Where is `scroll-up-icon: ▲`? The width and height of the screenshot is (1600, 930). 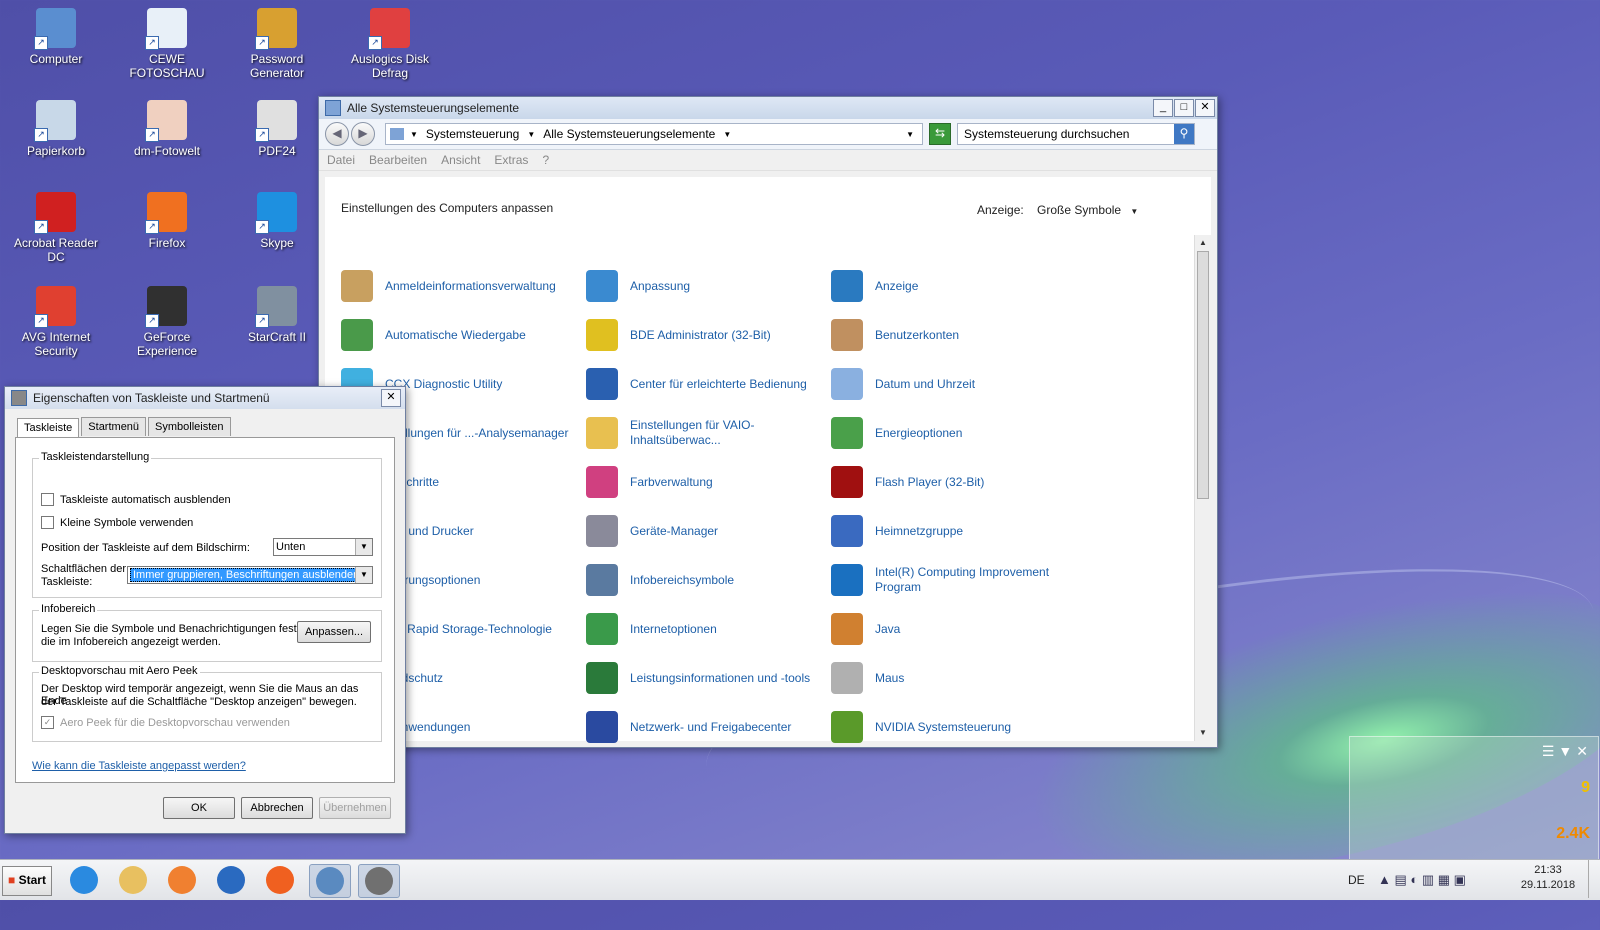 scroll-up-icon: ▲ is located at coordinates (1203, 243).